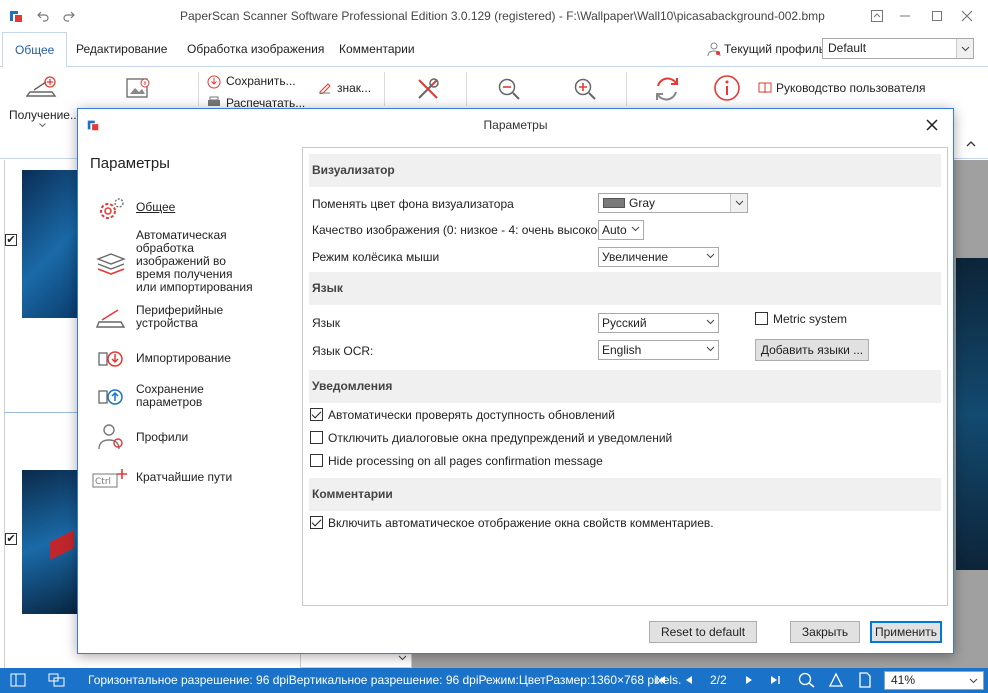 This screenshot has width=988, height=693. What do you see at coordinates (255, 49) in the screenshot?
I see `tab-image-processing: Обработка изображения` at bounding box center [255, 49].